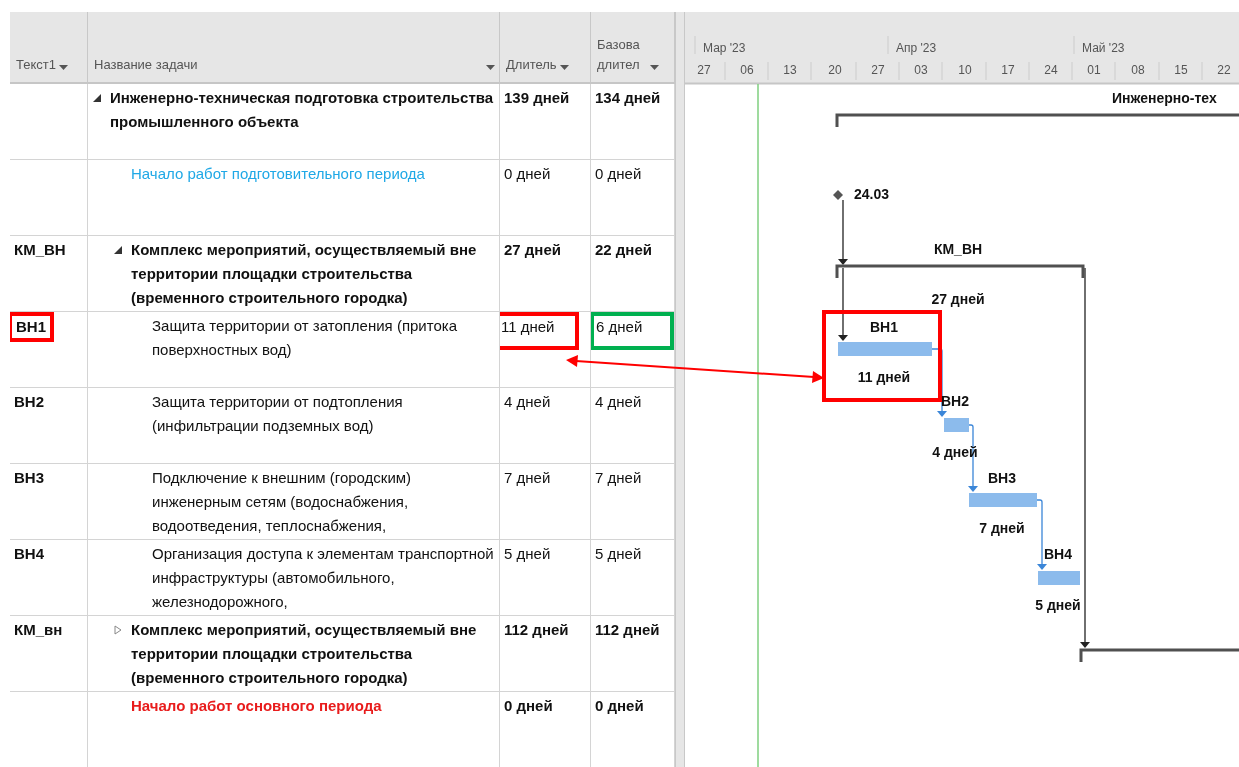  Describe the element at coordinates (1002, 478) in the screenshot. I see `bar-label: ВН3` at that location.